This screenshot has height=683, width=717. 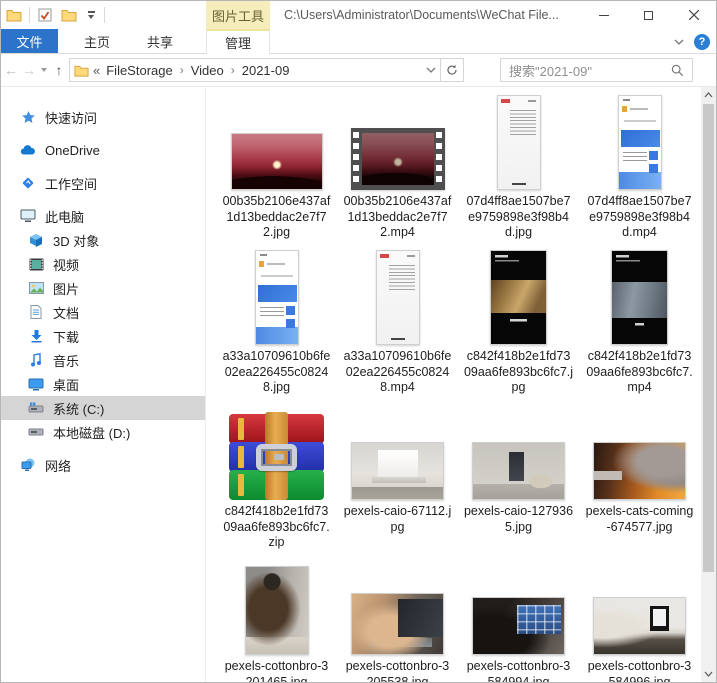 I want to click on document-icon, so click(x=36, y=312).